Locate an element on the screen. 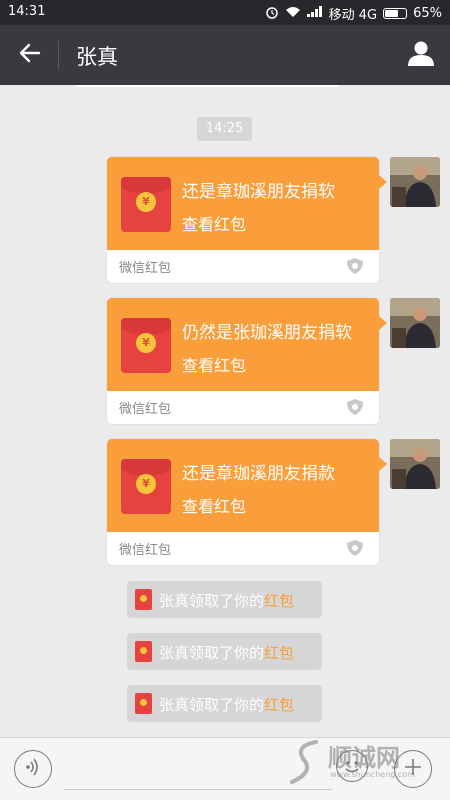 Image resolution: width=450 pixels, height=800 pixels. red-packet-card: ¥ 还是章珈溪朋友捐款 查看红包 微信红包 is located at coordinates (243, 502).